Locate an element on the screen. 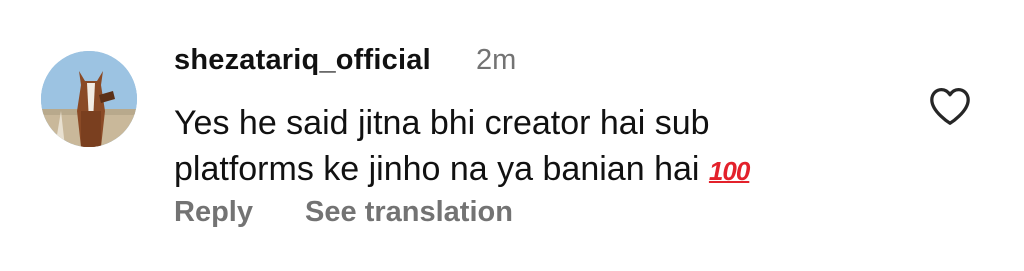 Image resolution: width=1024 pixels, height=271 pixels. comment-username: shezatariq_official is located at coordinates (302, 60).